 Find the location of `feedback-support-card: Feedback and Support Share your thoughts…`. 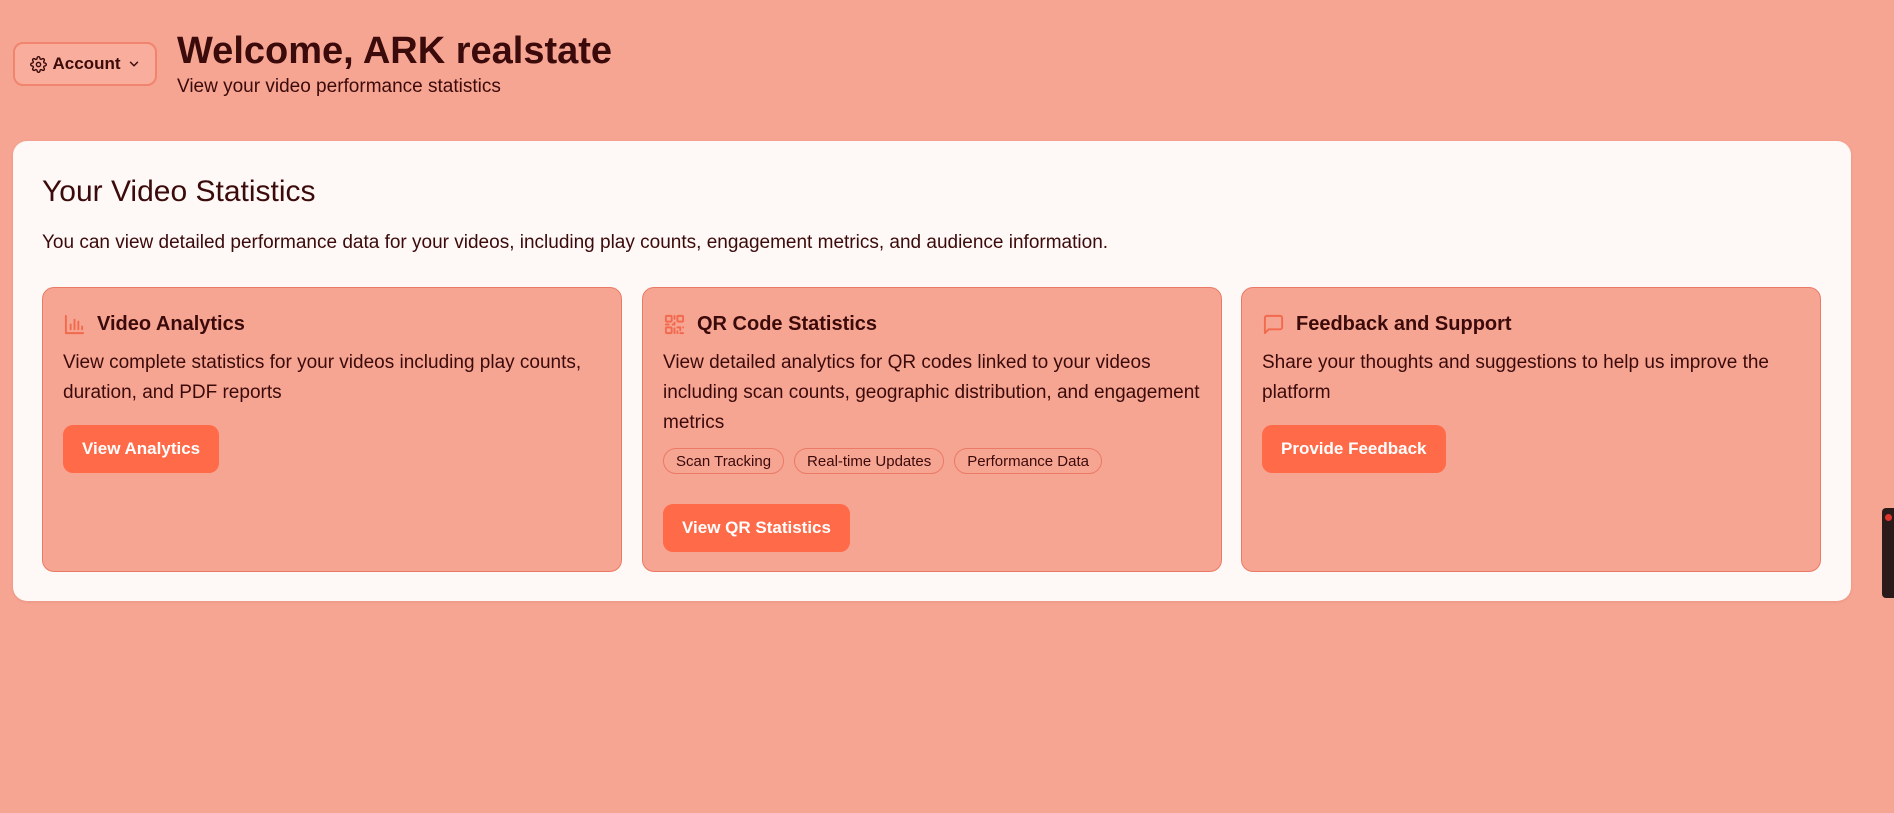

feedback-support-card: Feedback and Support Share your thoughts… is located at coordinates (1531, 429).